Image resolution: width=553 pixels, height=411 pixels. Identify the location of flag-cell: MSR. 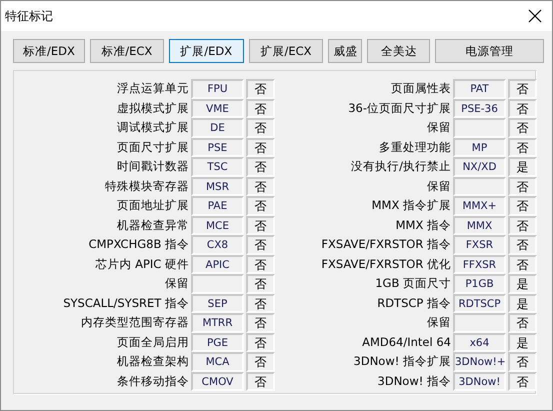
(217, 186).